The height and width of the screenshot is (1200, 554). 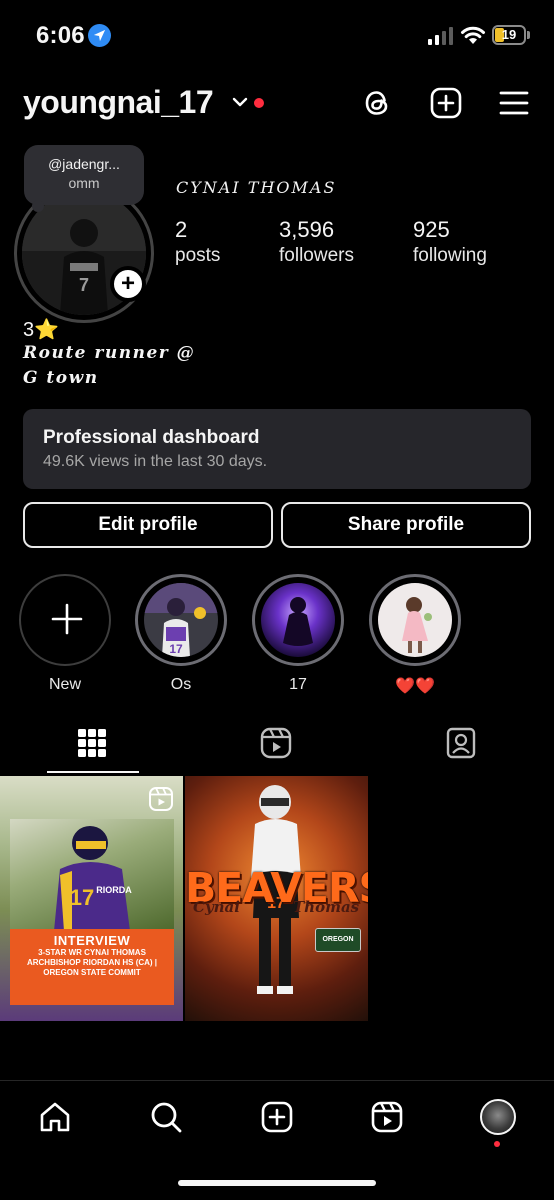 I want to click on bio-line-2: G town, so click(x=61, y=378).